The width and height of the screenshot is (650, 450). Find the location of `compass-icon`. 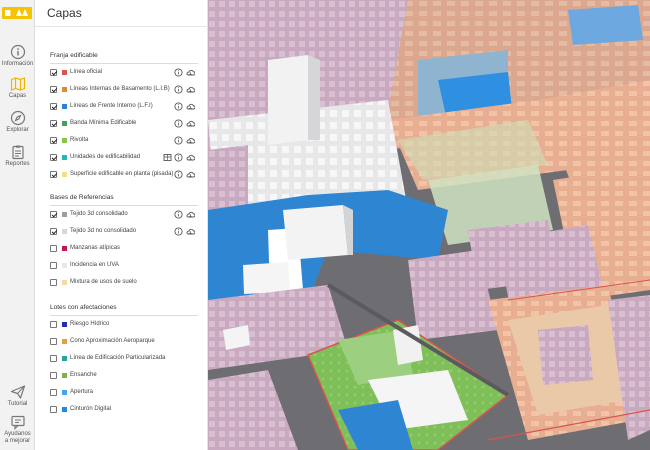

compass-icon is located at coordinates (17, 118).